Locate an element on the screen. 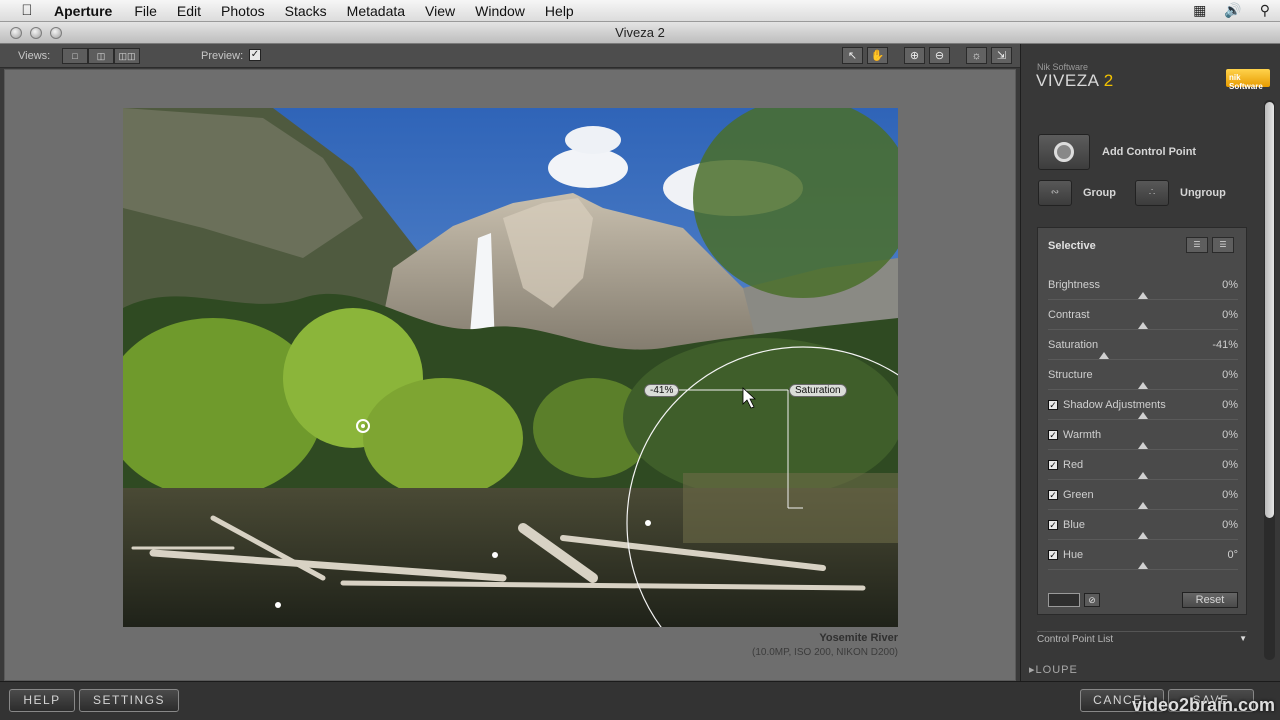  window-title: Viveza 2 is located at coordinates (640, 32).